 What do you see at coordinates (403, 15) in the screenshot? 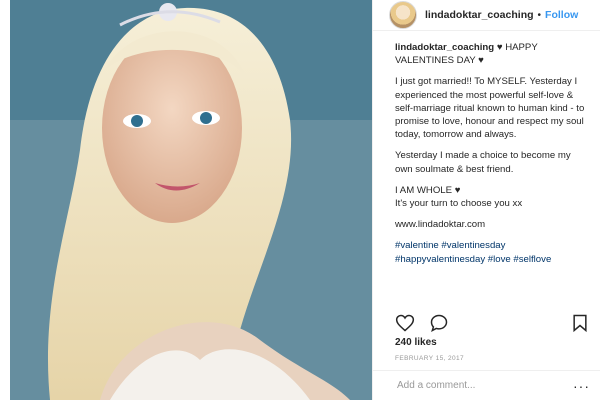
I see `avatar` at bounding box center [403, 15].